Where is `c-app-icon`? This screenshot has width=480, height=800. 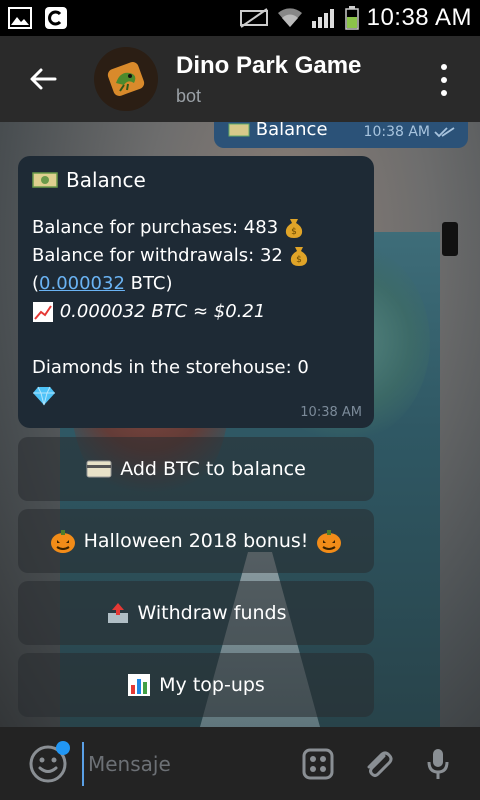 c-app-icon is located at coordinates (56, 18).